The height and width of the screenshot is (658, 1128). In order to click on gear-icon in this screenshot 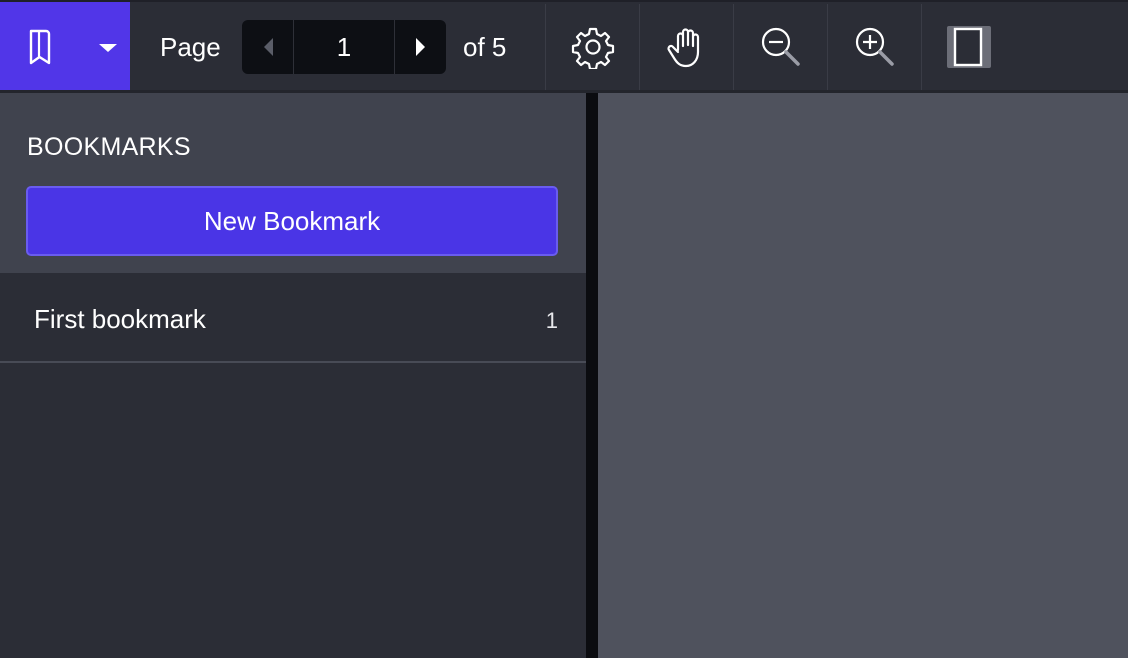, I will do `click(592, 48)`.